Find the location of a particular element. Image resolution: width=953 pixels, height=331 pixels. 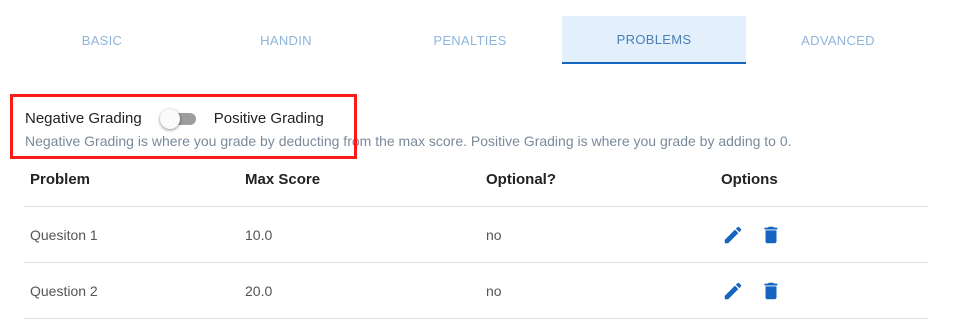

grading-mode-toggle is located at coordinates (177, 118).